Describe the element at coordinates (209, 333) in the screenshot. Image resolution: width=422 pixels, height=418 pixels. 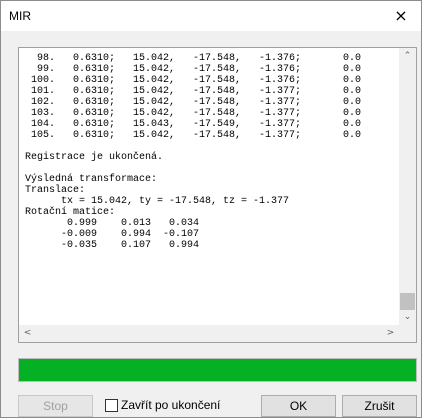
I see `horizontal-scrollbar: < >` at that location.